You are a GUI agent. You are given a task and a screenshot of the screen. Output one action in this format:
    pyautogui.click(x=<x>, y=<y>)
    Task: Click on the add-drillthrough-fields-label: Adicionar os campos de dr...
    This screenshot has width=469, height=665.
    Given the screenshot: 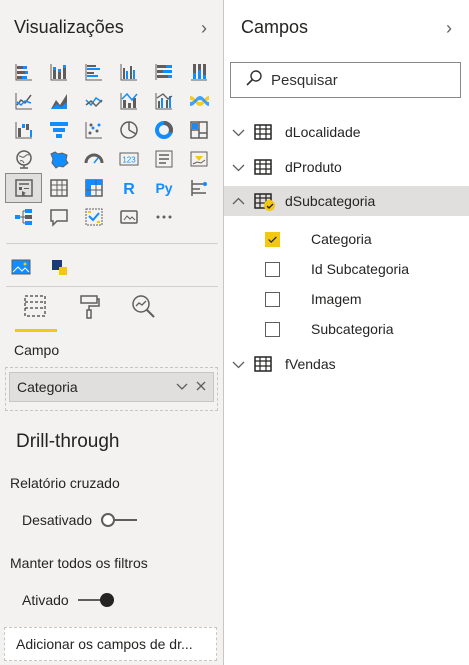 What is the action you would take?
    pyautogui.click(x=104, y=644)
    